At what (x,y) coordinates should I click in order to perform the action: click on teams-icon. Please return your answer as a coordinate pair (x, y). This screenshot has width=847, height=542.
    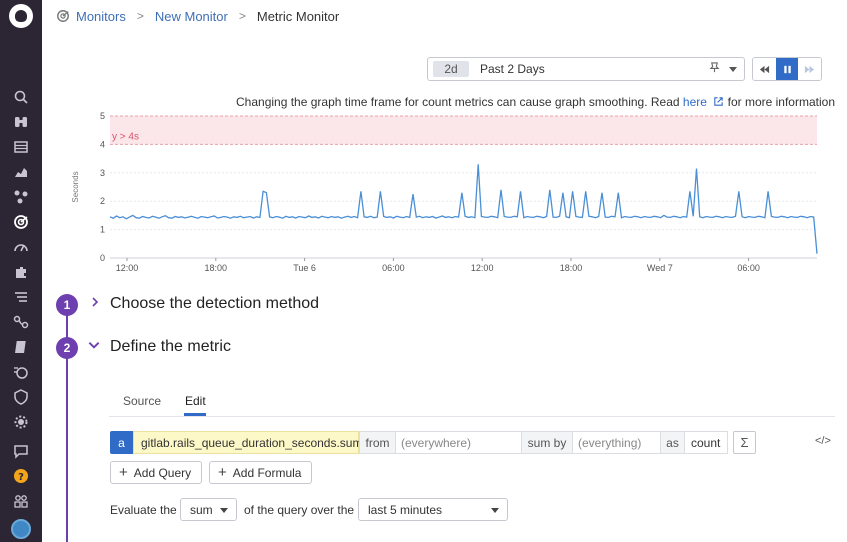
    Looking at the image, I should click on (21, 501).